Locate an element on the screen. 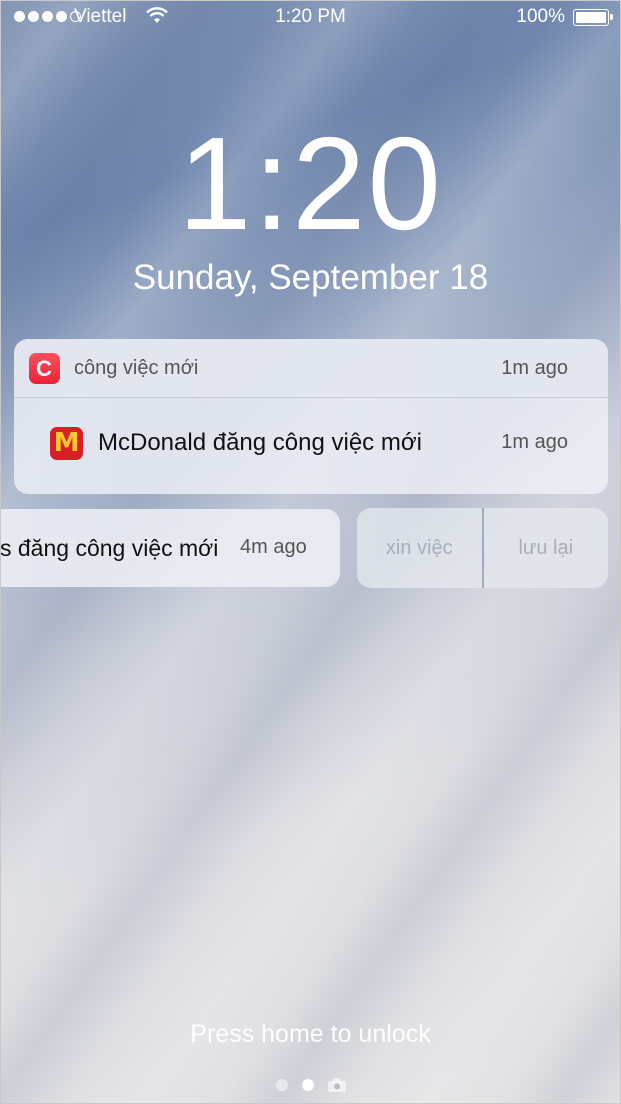 This screenshot has width=621, height=1104. page-indicator is located at coordinates (310, 1085).